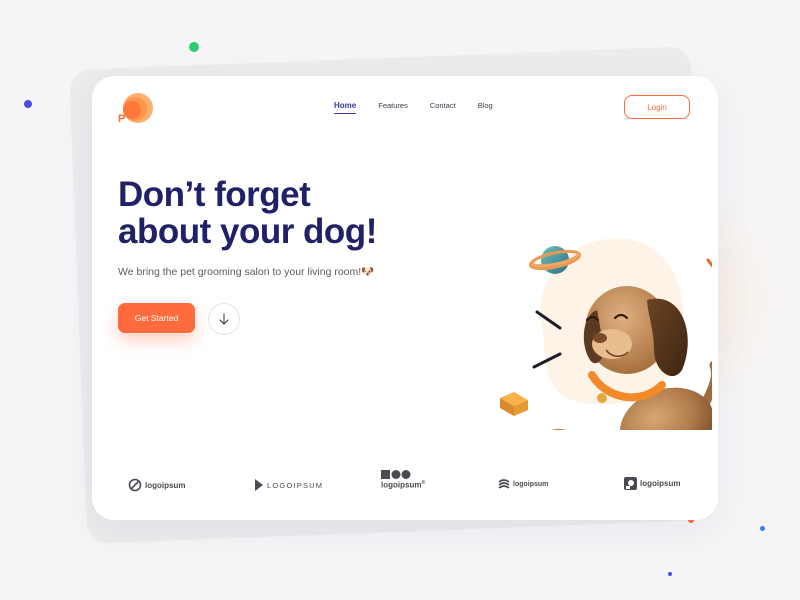 This screenshot has width=800, height=600. I want to click on partner-logo-1: logoipsum, so click(156, 485).